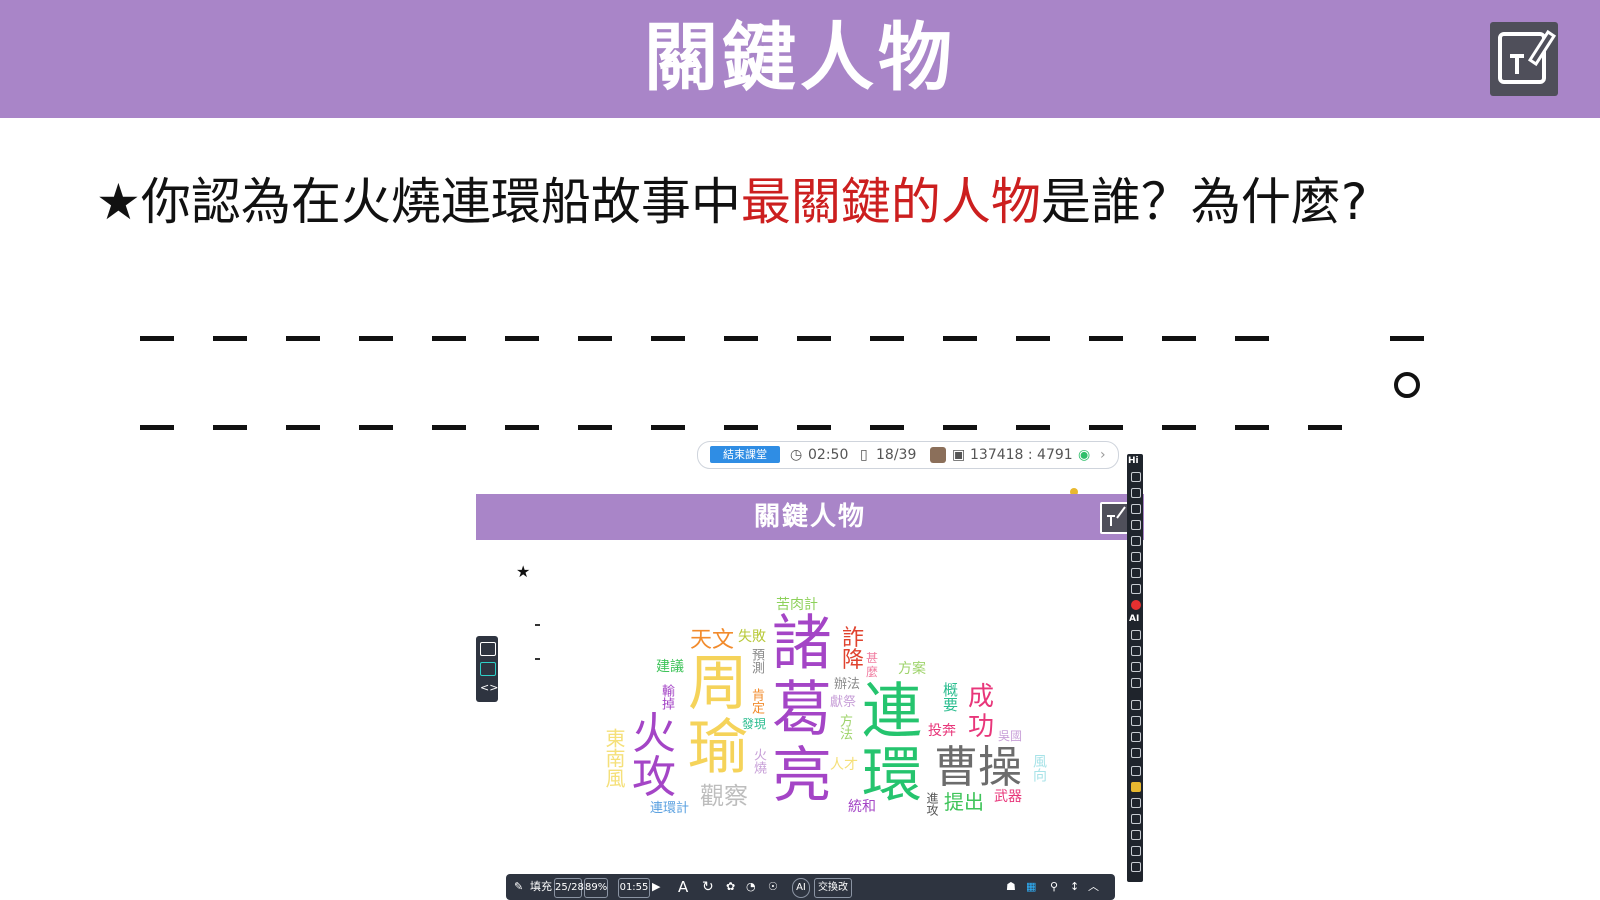 The height and width of the screenshot is (900, 1600). What do you see at coordinates (1136, 605) in the screenshot?
I see `color-picker-icon` at bounding box center [1136, 605].